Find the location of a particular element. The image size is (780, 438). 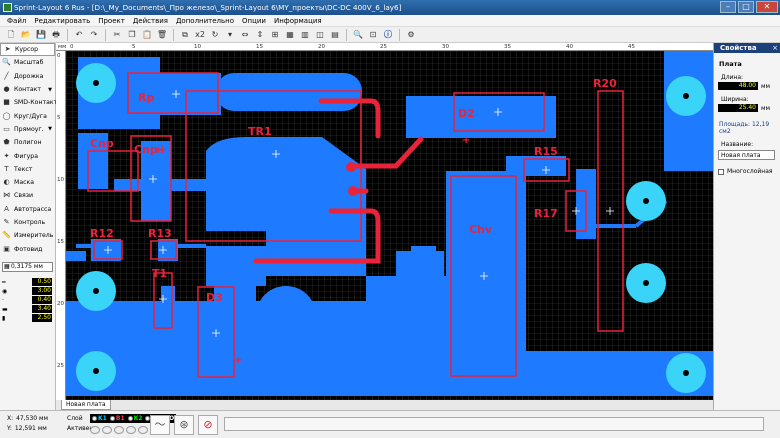

smd-pad-icon: ■ is located at coordinates (6, 102).